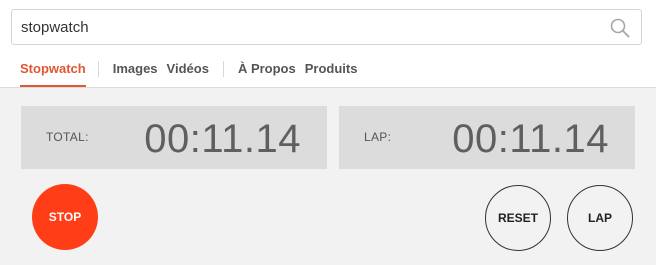 This screenshot has height=265, width=656. What do you see at coordinates (530, 139) in the screenshot?
I see `lap-time-display: 00:11.14` at bounding box center [530, 139].